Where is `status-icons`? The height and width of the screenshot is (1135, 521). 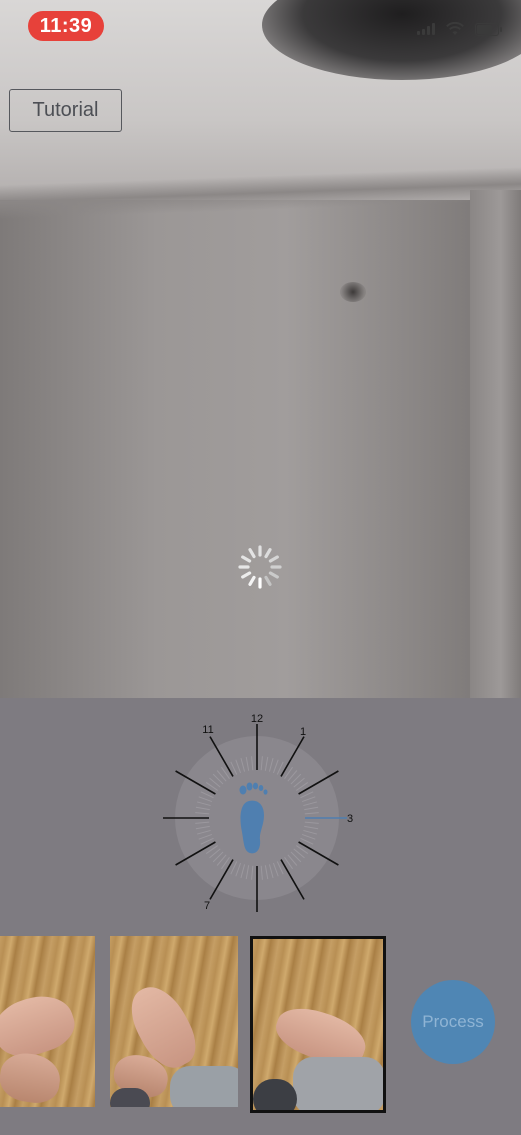
status-icons is located at coordinates (459, 29).